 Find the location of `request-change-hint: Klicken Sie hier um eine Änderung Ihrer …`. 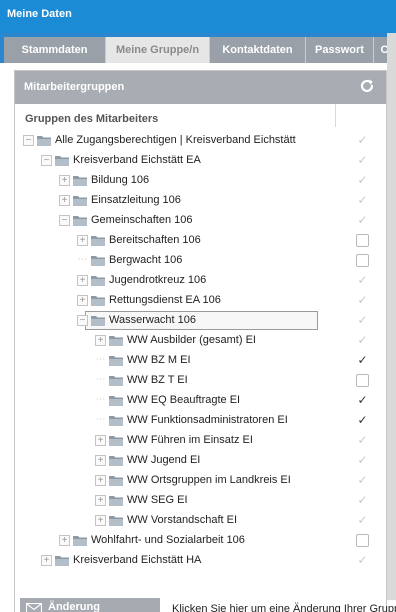

request-change-hint: Klicken Sie hier um eine Änderung Ihrer … is located at coordinates (284, 607).